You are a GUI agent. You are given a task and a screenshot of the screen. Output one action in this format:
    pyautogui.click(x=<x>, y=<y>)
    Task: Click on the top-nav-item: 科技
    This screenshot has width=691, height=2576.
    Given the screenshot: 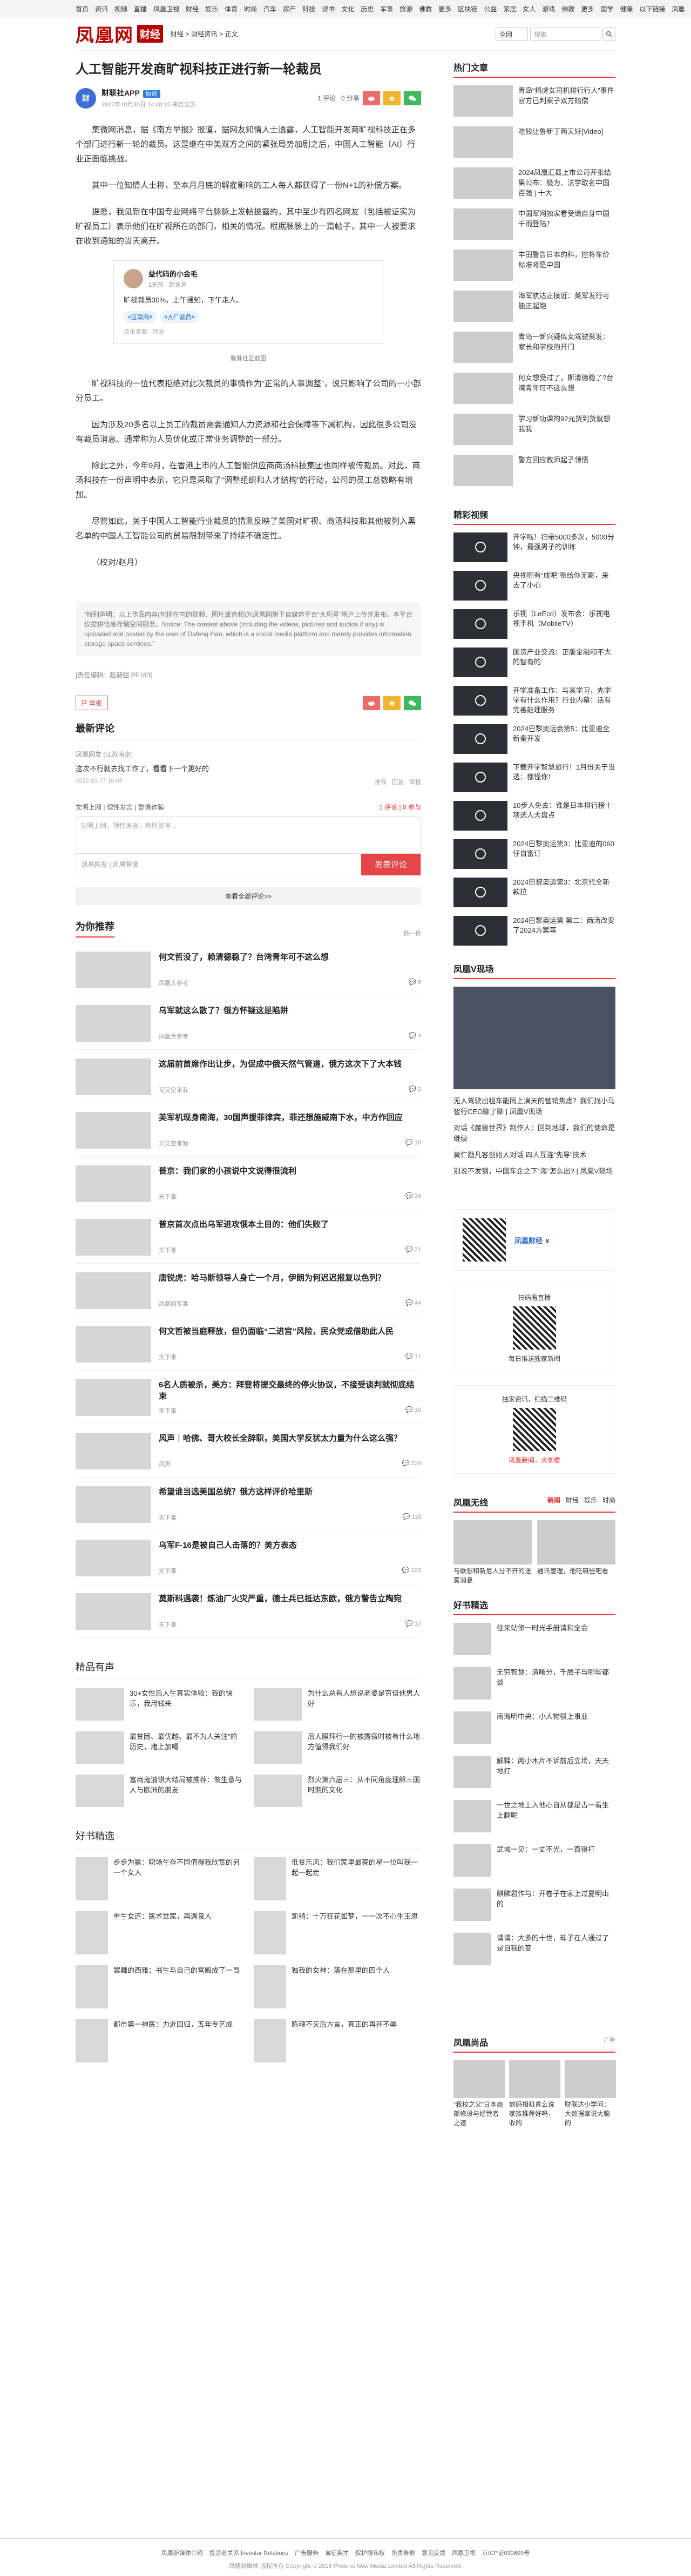 What is the action you would take?
    pyautogui.click(x=308, y=9)
    